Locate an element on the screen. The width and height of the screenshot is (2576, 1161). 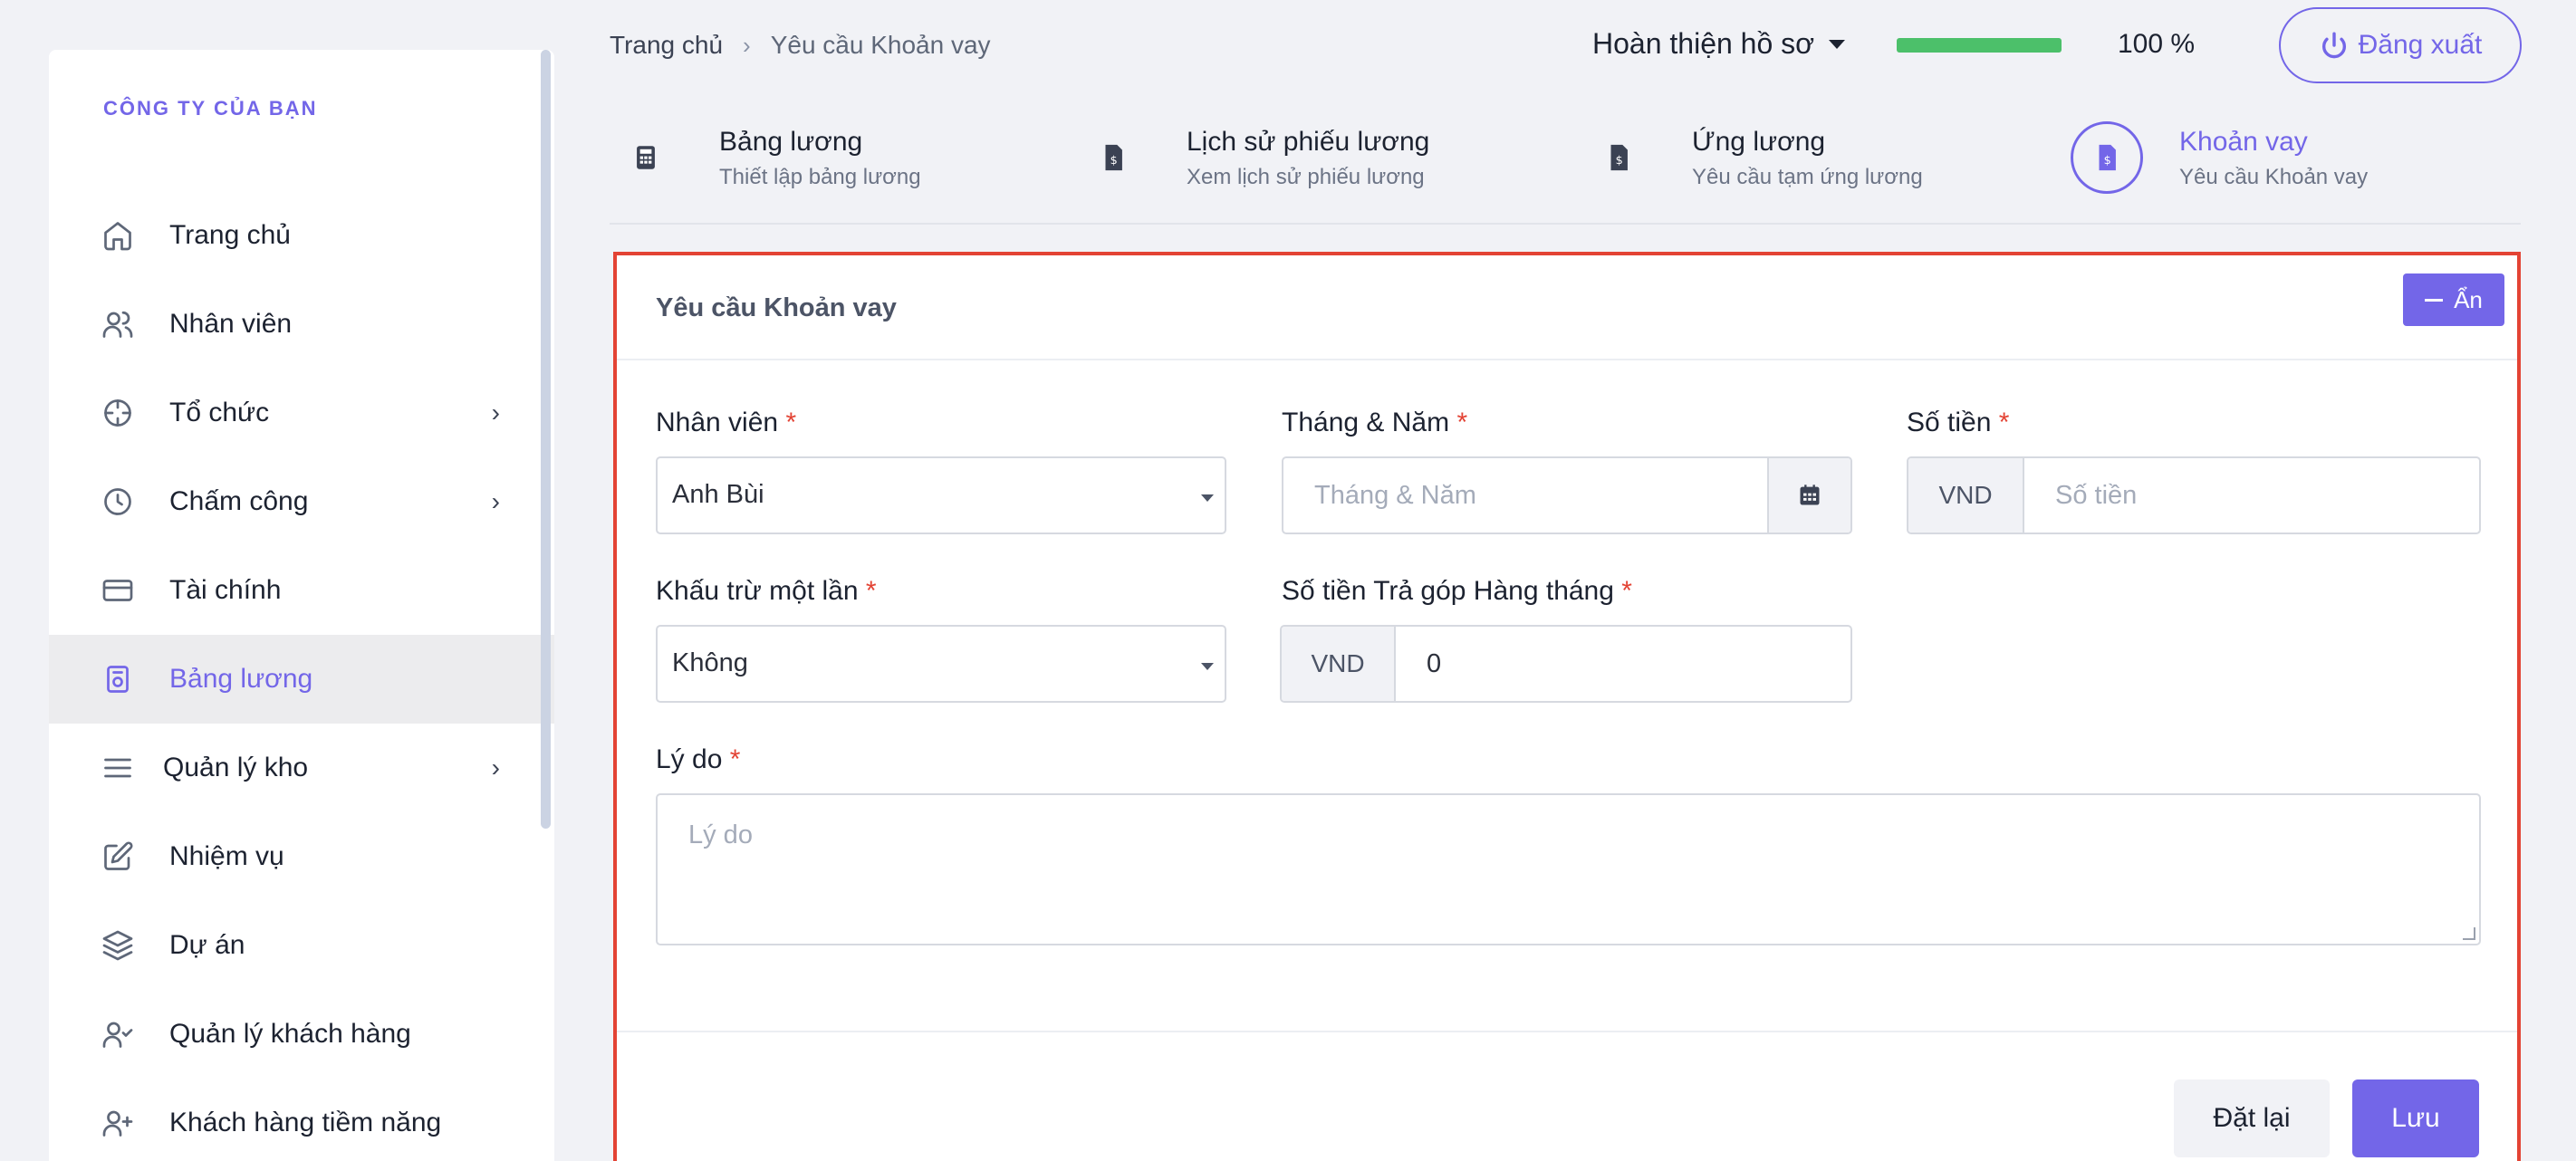
complete-profile-label: Hoàn thiện hồ sơ is located at coordinates (1703, 43).